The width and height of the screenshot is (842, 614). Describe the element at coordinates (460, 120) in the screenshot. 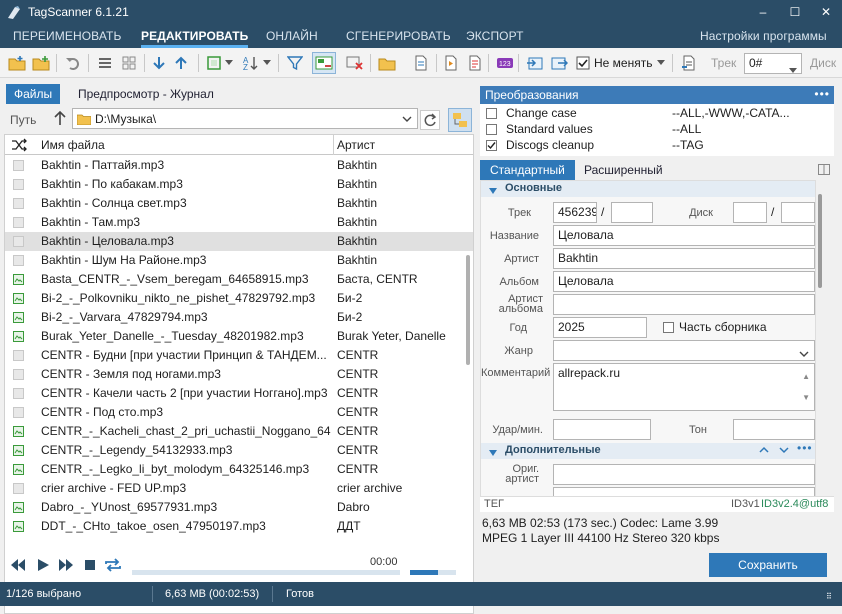

I see `folder-tree-toggle-icon` at that location.